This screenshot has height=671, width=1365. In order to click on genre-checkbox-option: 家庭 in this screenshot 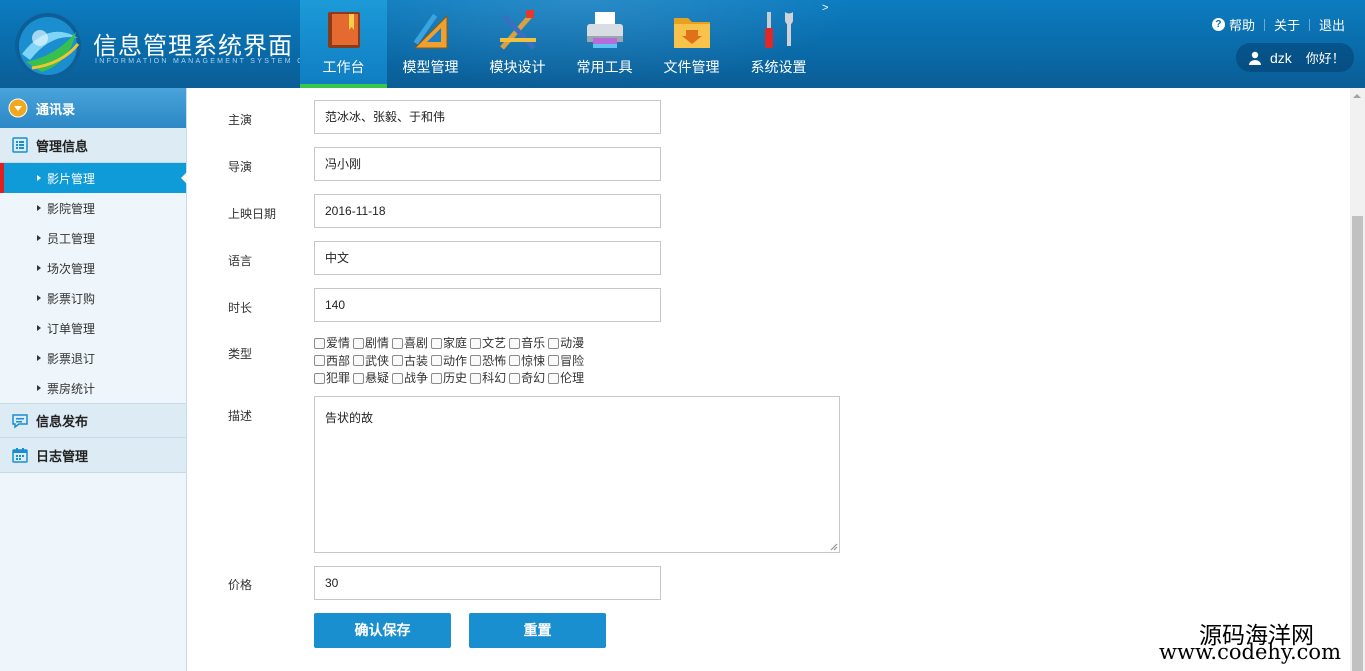, I will do `click(449, 343)`.